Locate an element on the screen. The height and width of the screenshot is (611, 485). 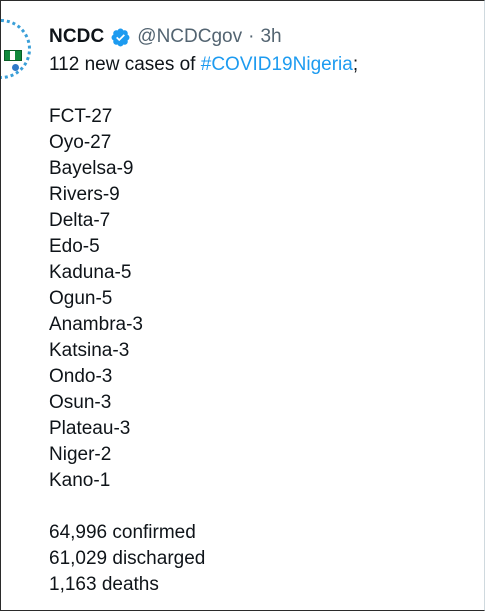
case-line: Anambra-3 is located at coordinates (96, 324).